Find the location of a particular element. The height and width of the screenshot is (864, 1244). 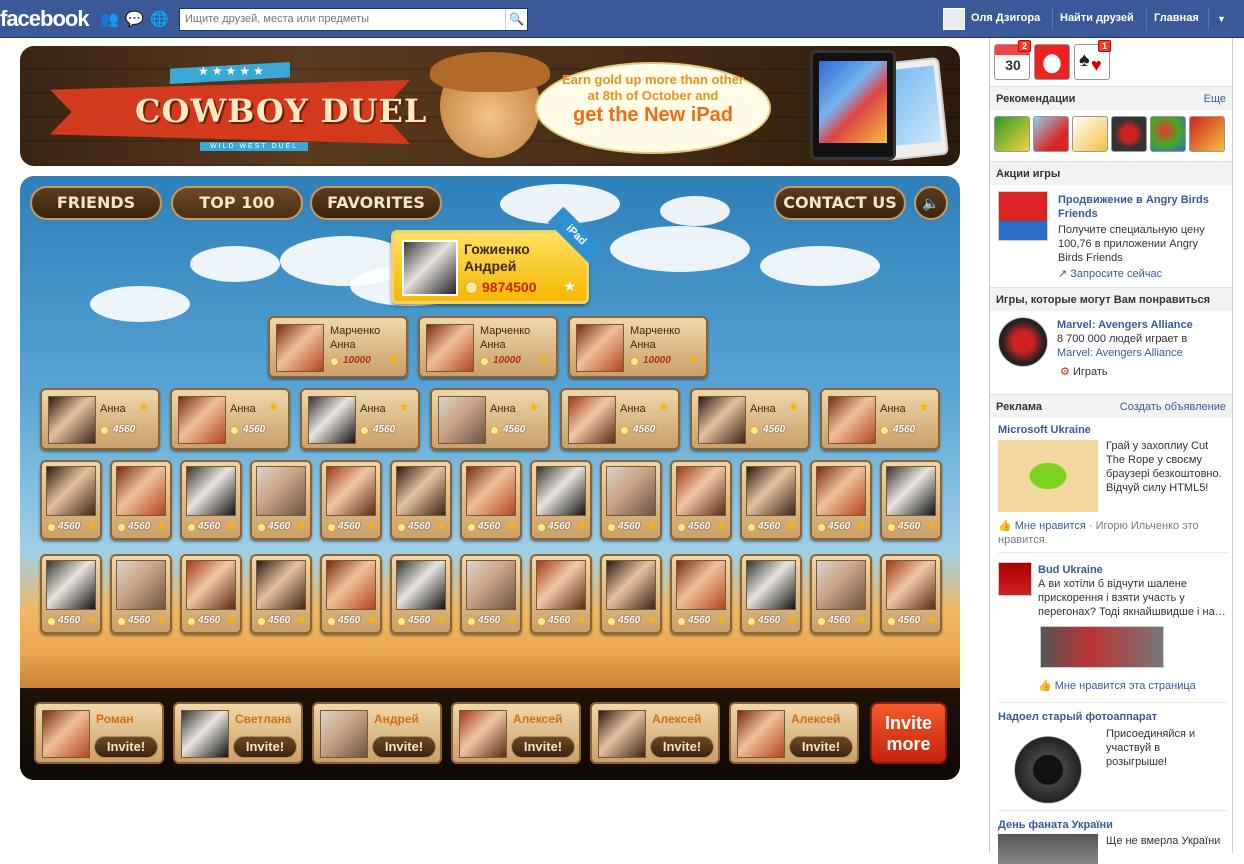

ad4-title: День фаната України is located at coordinates (1055, 825).